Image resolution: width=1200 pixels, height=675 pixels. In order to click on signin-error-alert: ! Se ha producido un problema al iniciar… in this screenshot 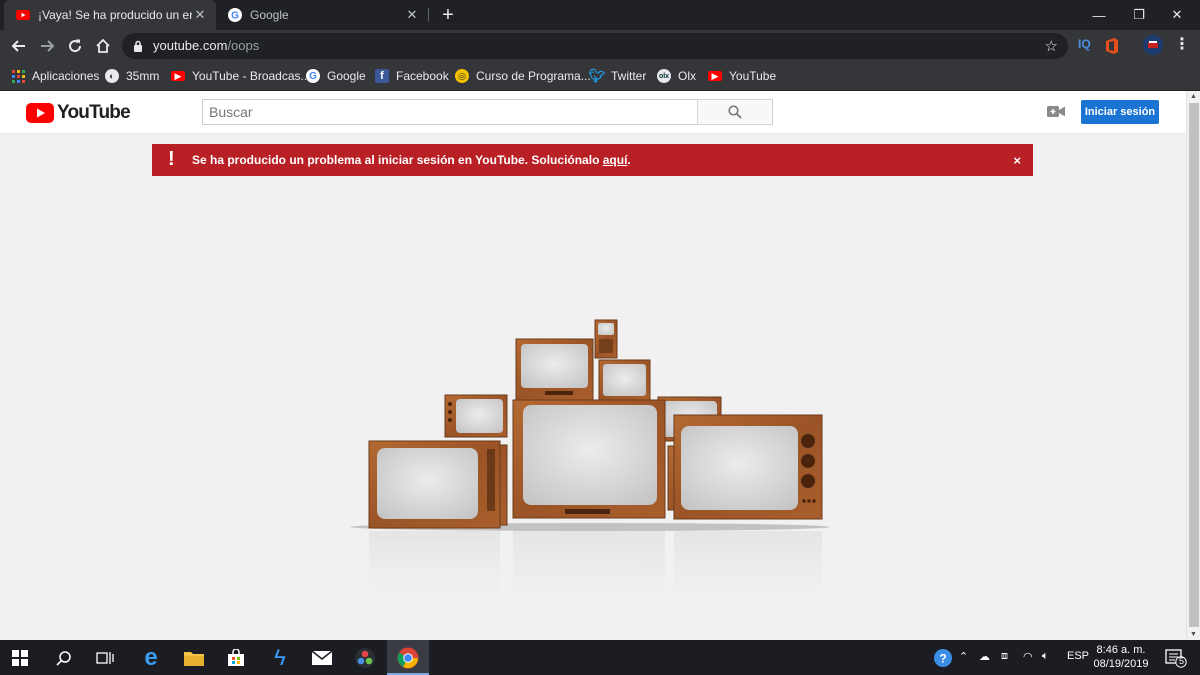, I will do `click(592, 160)`.